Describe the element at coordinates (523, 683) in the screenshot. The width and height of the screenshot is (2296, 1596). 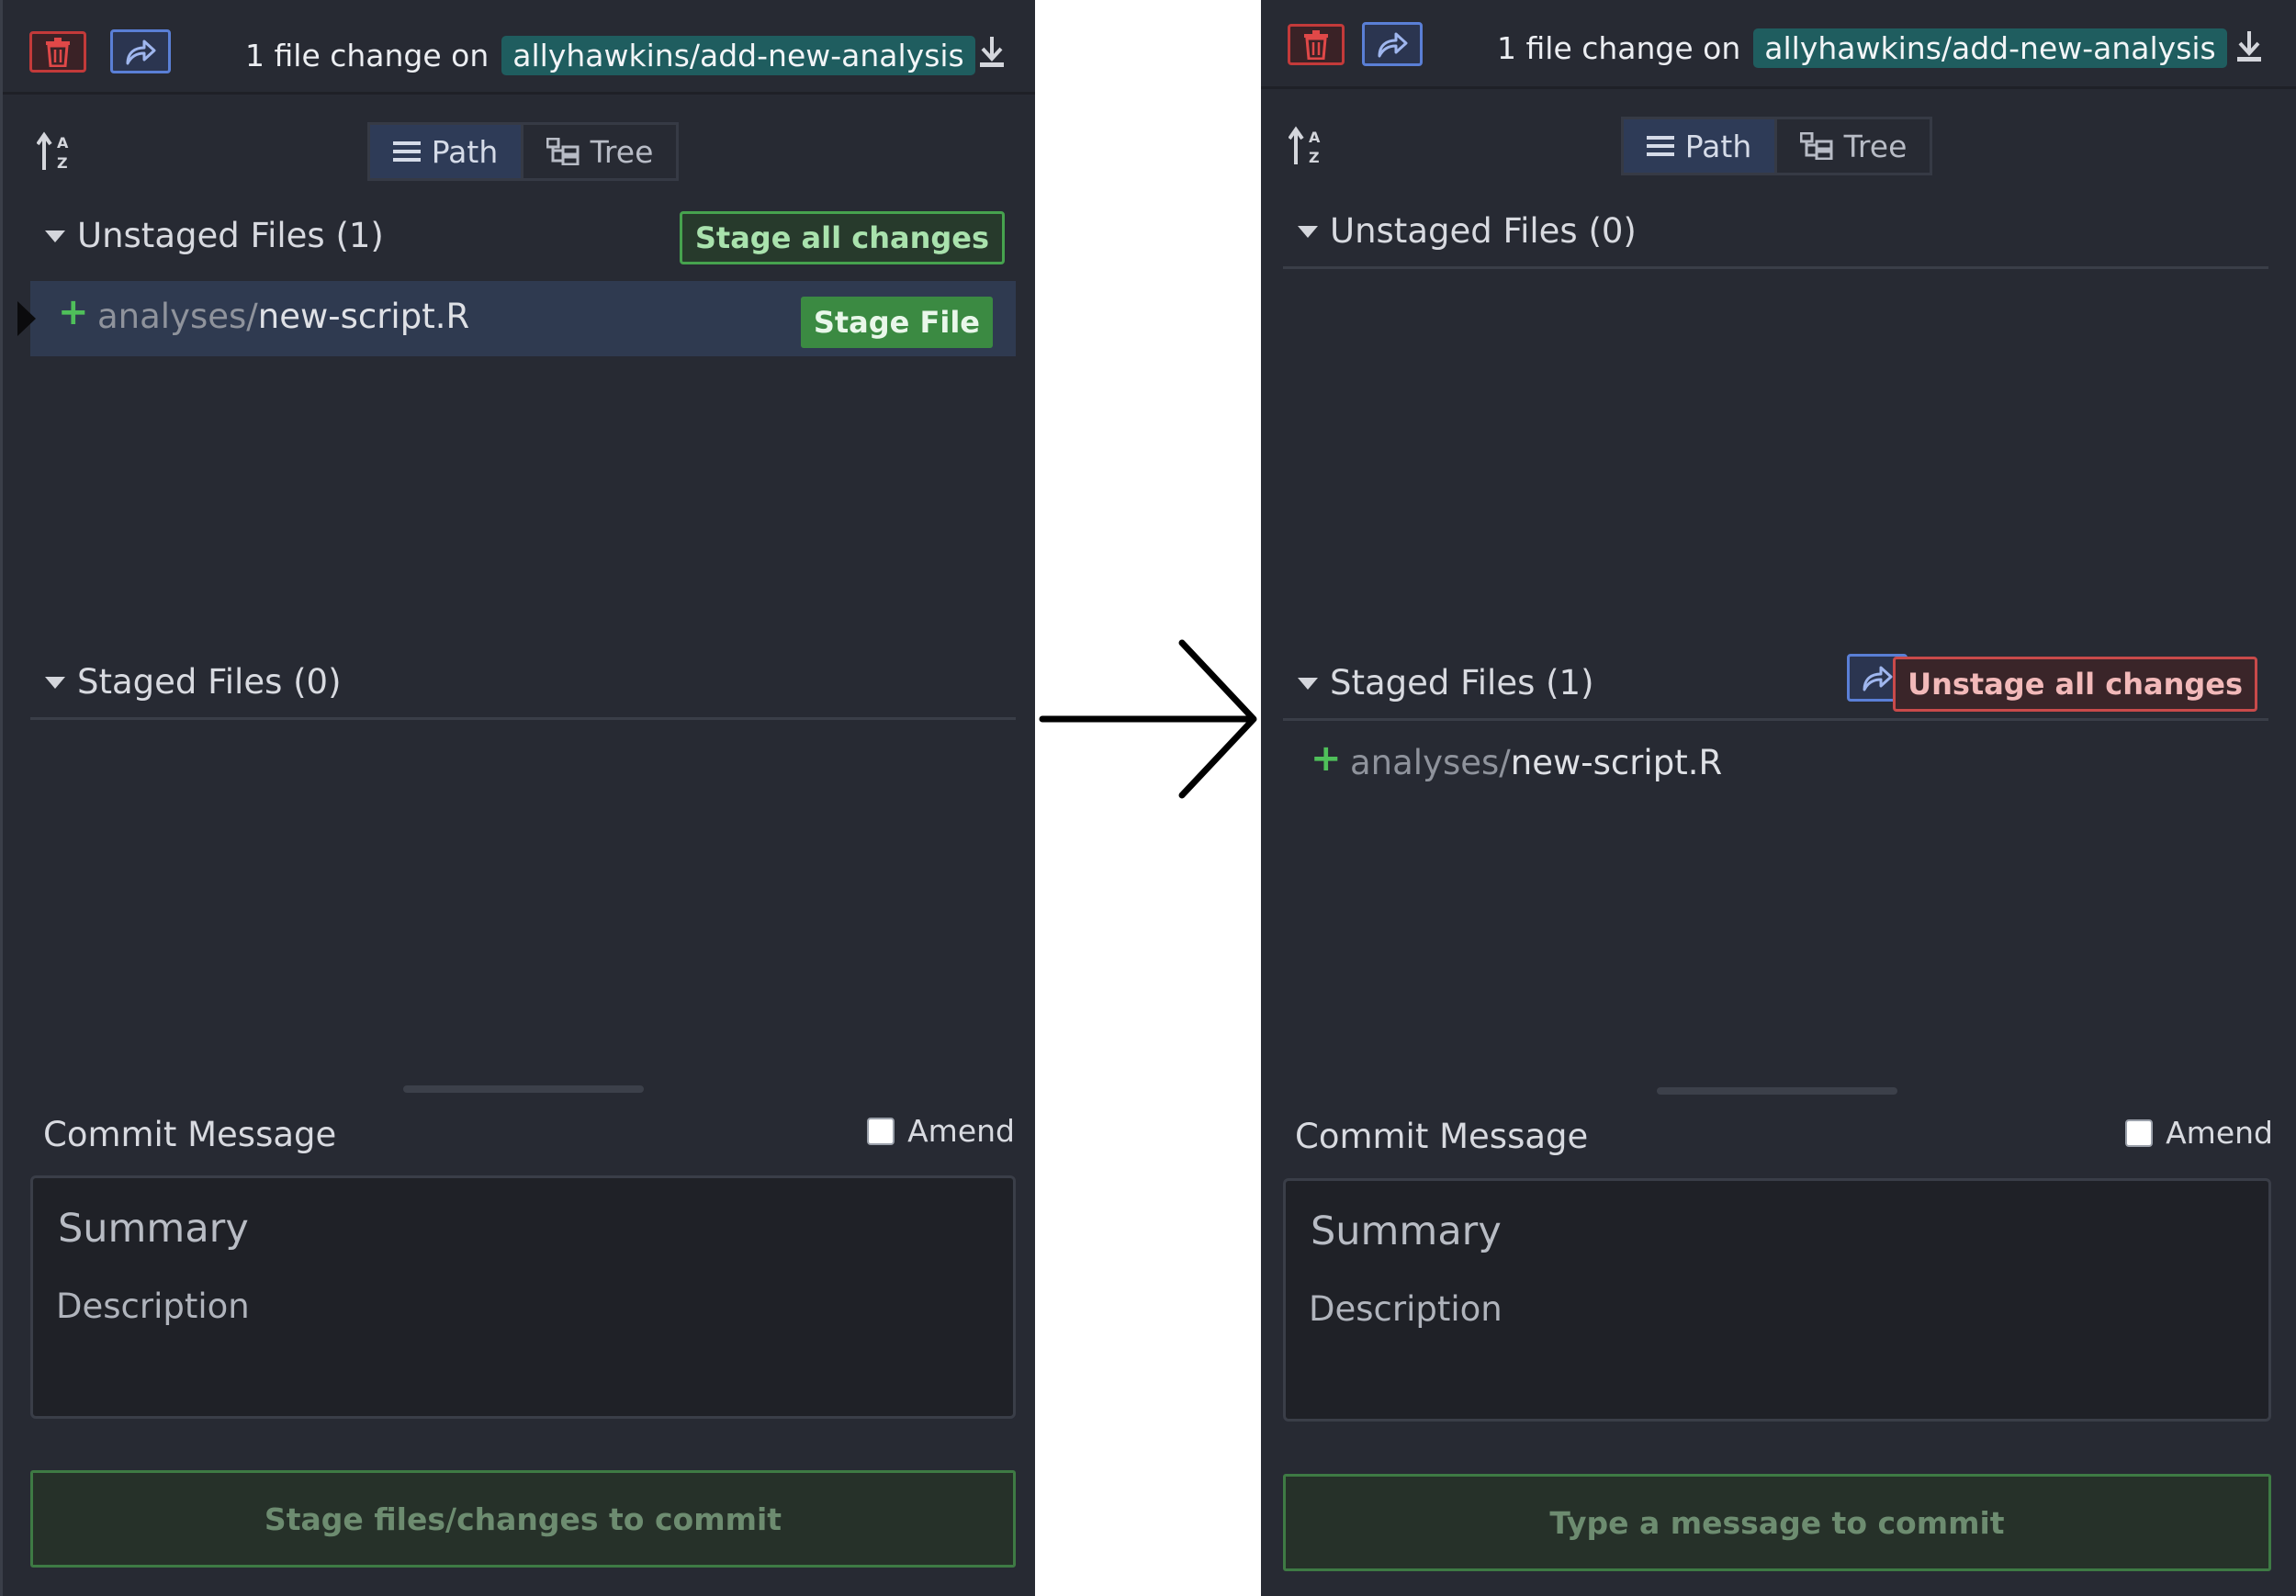
I see `staged-files-header: Staged Files (0)` at that location.